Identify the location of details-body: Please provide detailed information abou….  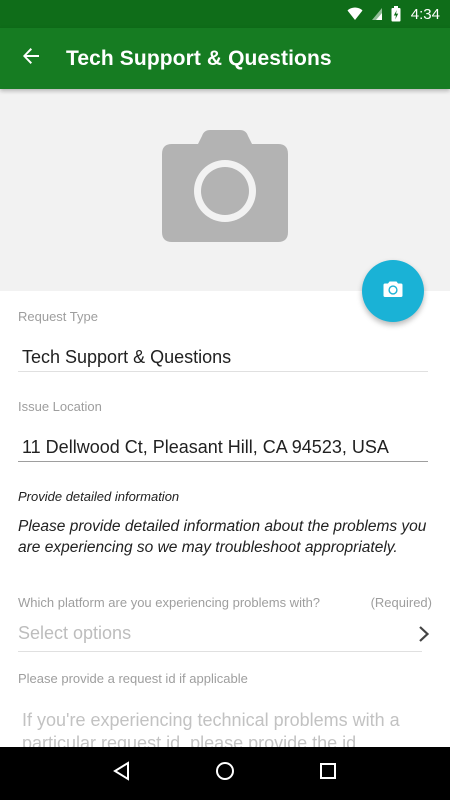
(222, 537).